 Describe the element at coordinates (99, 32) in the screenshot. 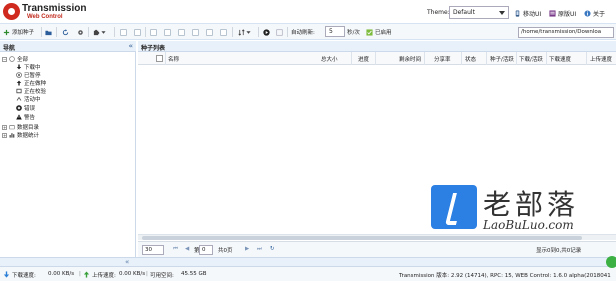

I see `plugins-menu-button` at that location.